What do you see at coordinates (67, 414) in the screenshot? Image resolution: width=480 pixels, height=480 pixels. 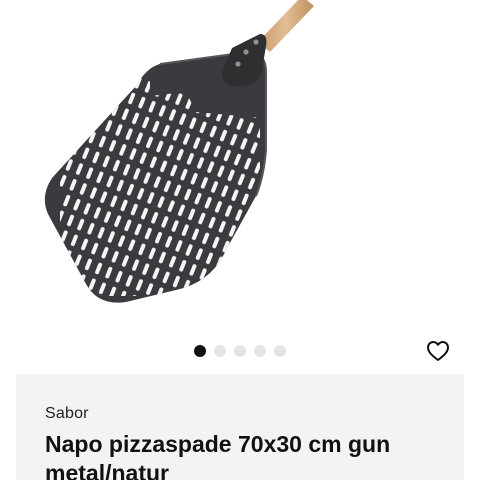 I see `brand-name: Sabor` at bounding box center [67, 414].